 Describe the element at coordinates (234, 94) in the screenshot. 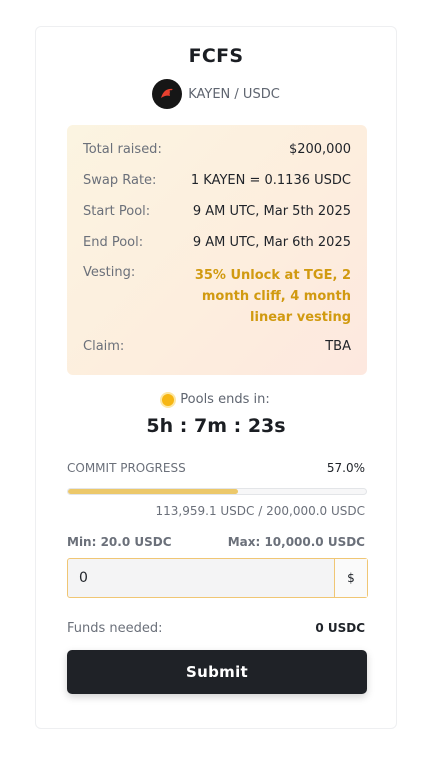

I see `token-pair-label: KAYEN / USDC` at that location.